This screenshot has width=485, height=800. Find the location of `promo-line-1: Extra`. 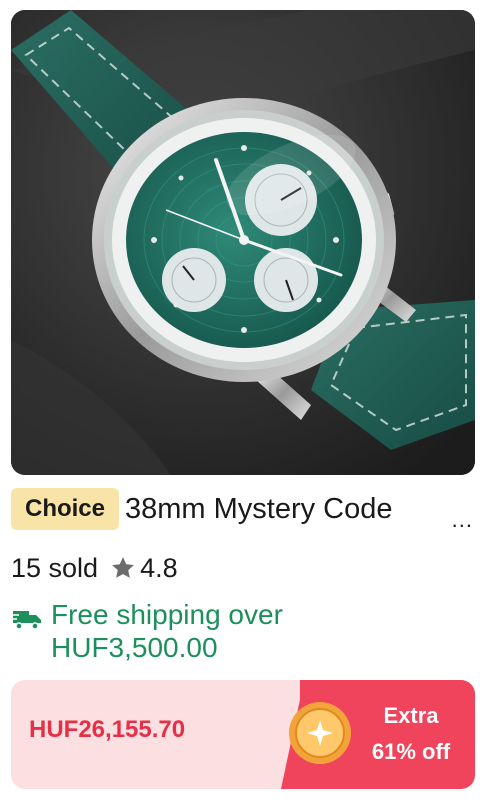

promo-line-1: Extra is located at coordinates (411, 715).